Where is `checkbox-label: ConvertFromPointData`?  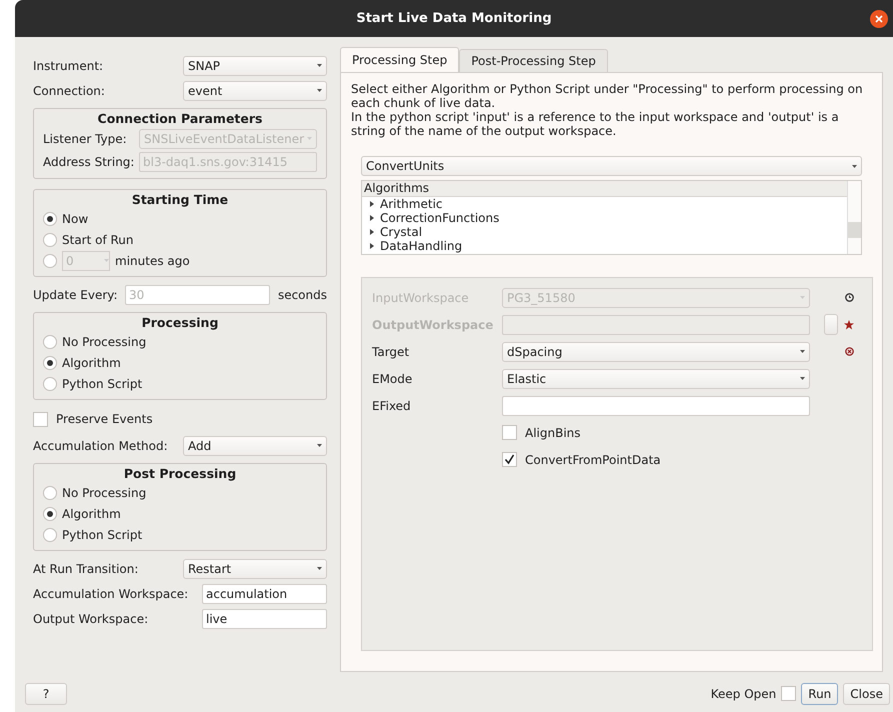 checkbox-label: ConvertFromPointData is located at coordinates (593, 459).